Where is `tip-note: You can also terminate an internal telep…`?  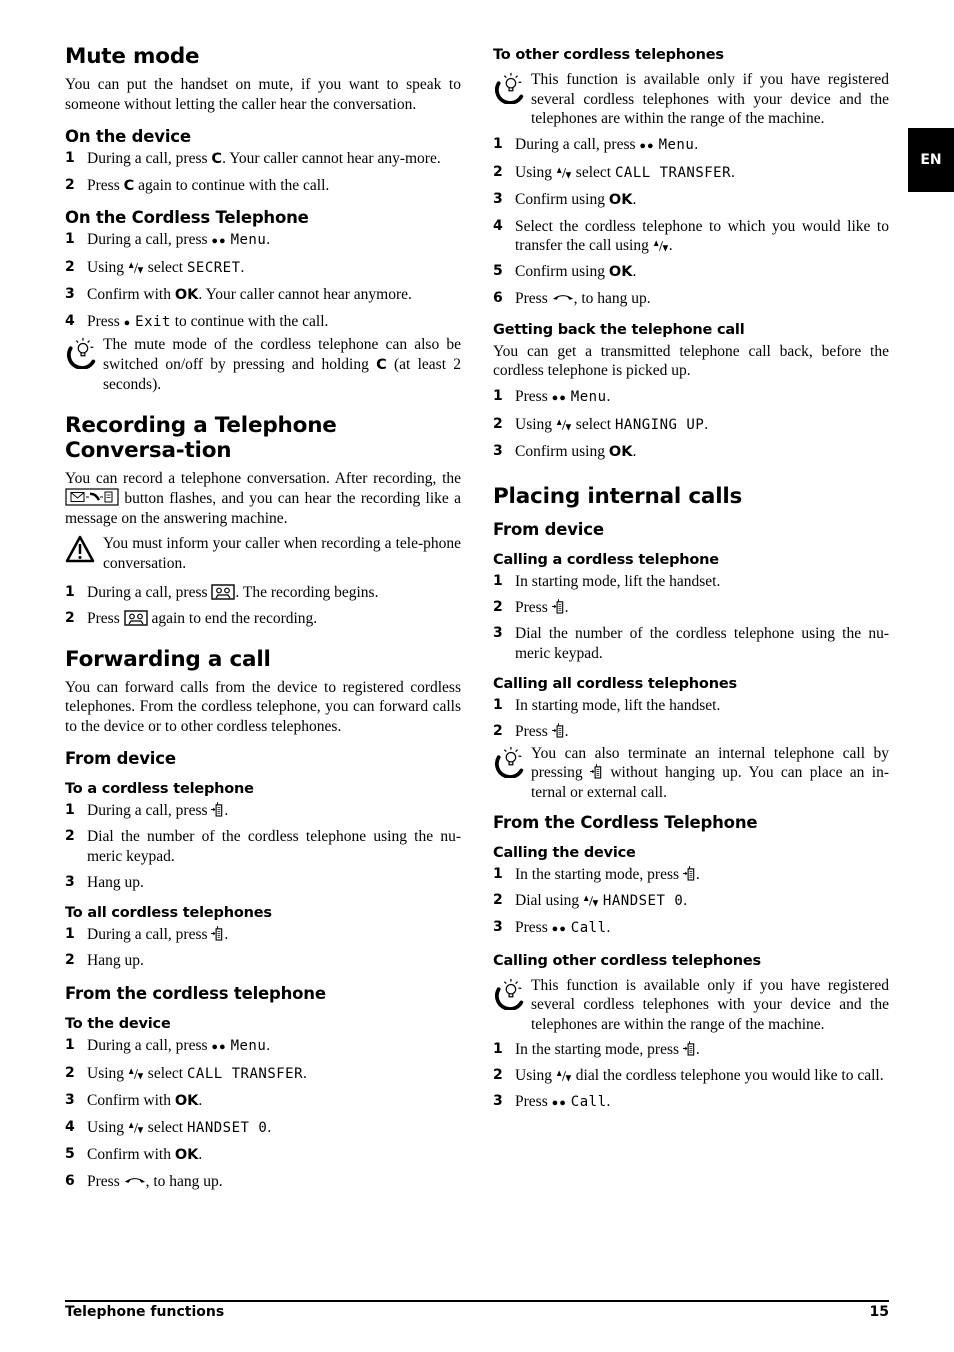
tip-note: You can also terminate an internal telep… is located at coordinates (691, 773).